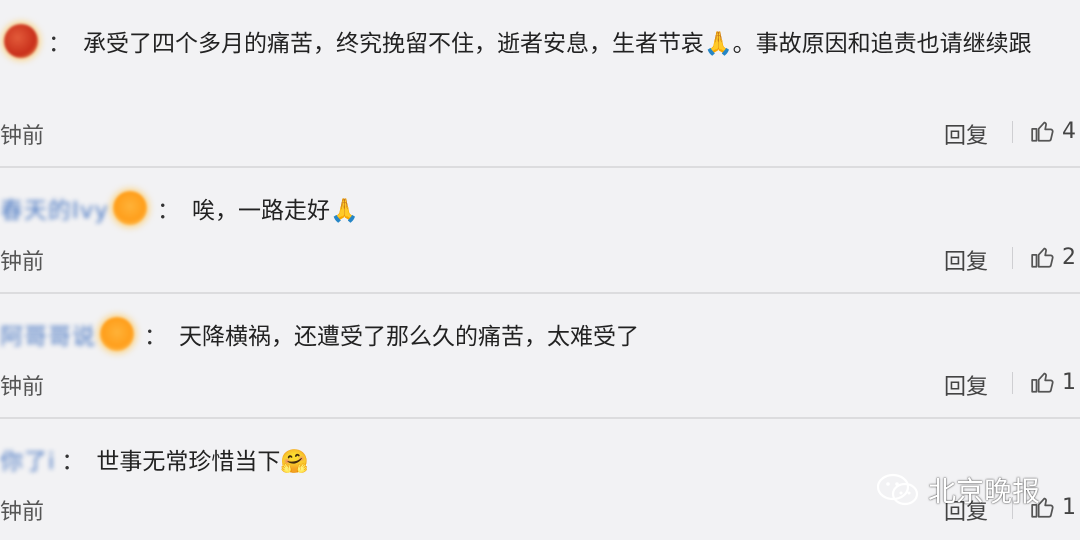 The height and width of the screenshot is (540, 1080). I want to click on comment-text: 世事无常珍惜当下🤗, so click(203, 462).